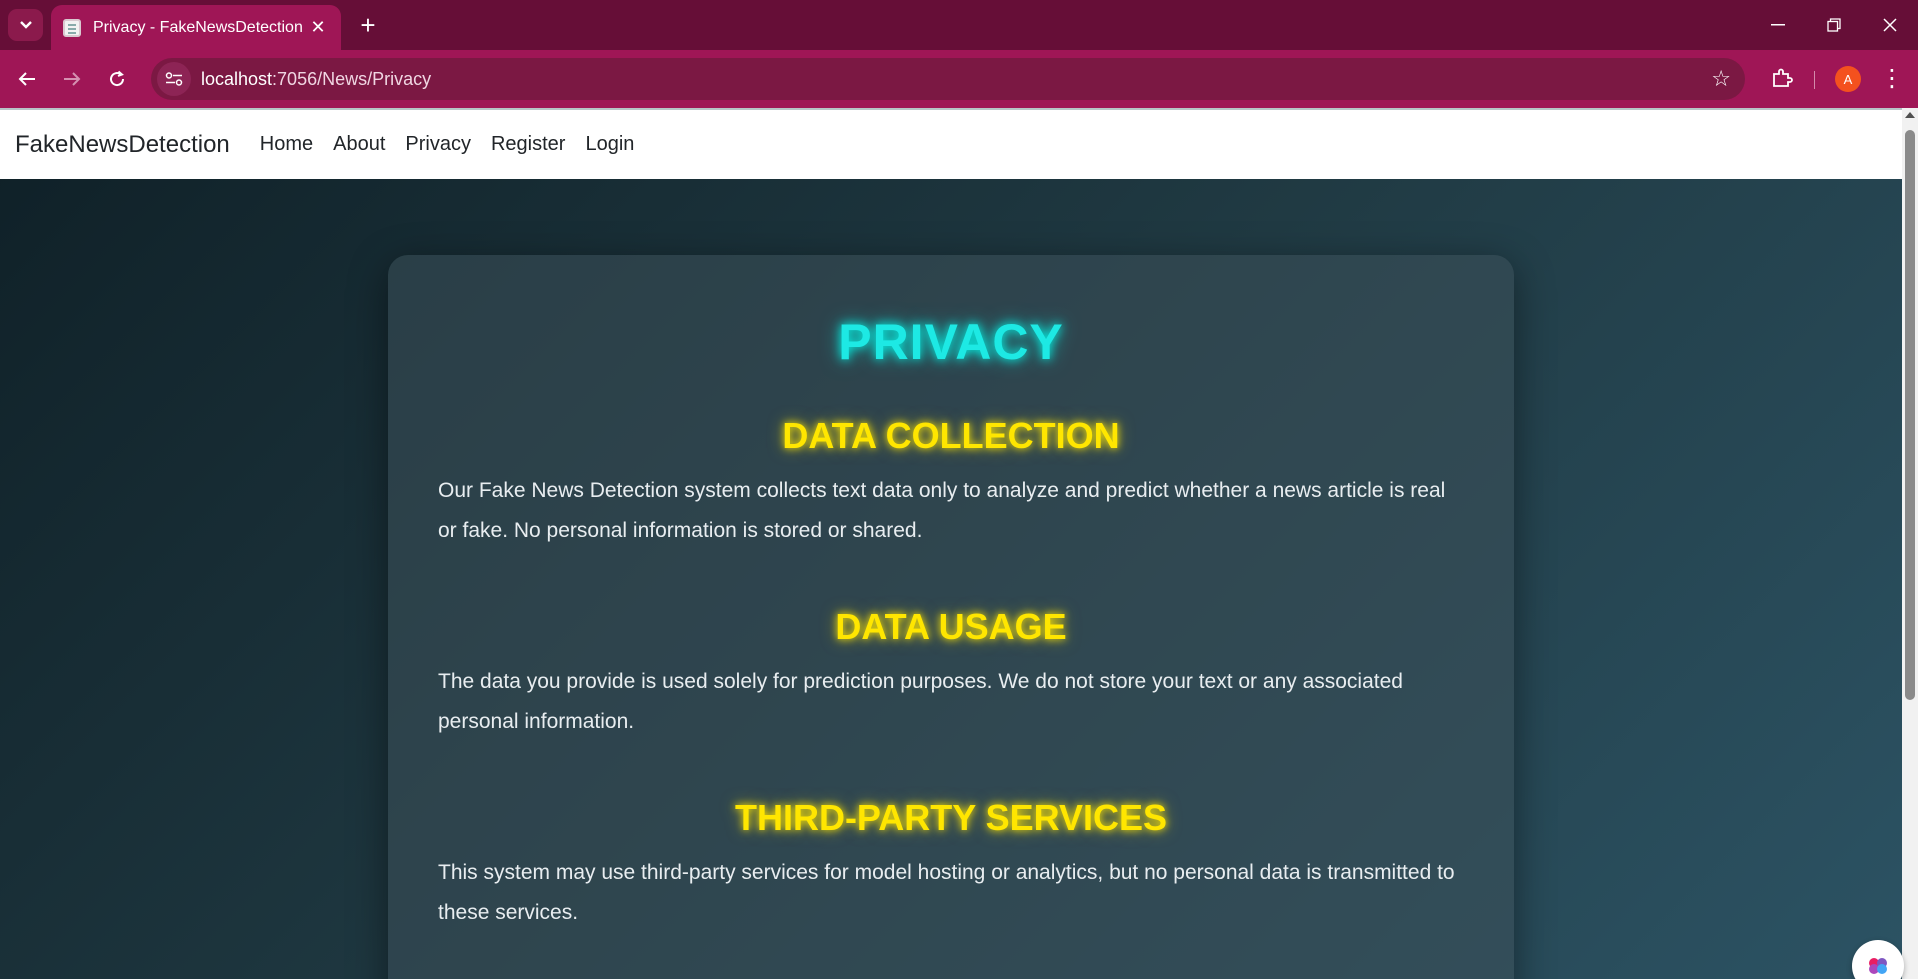 The height and width of the screenshot is (979, 1918). What do you see at coordinates (1782, 78) in the screenshot?
I see `puzzle-icon` at bounding box center [1782, 78].